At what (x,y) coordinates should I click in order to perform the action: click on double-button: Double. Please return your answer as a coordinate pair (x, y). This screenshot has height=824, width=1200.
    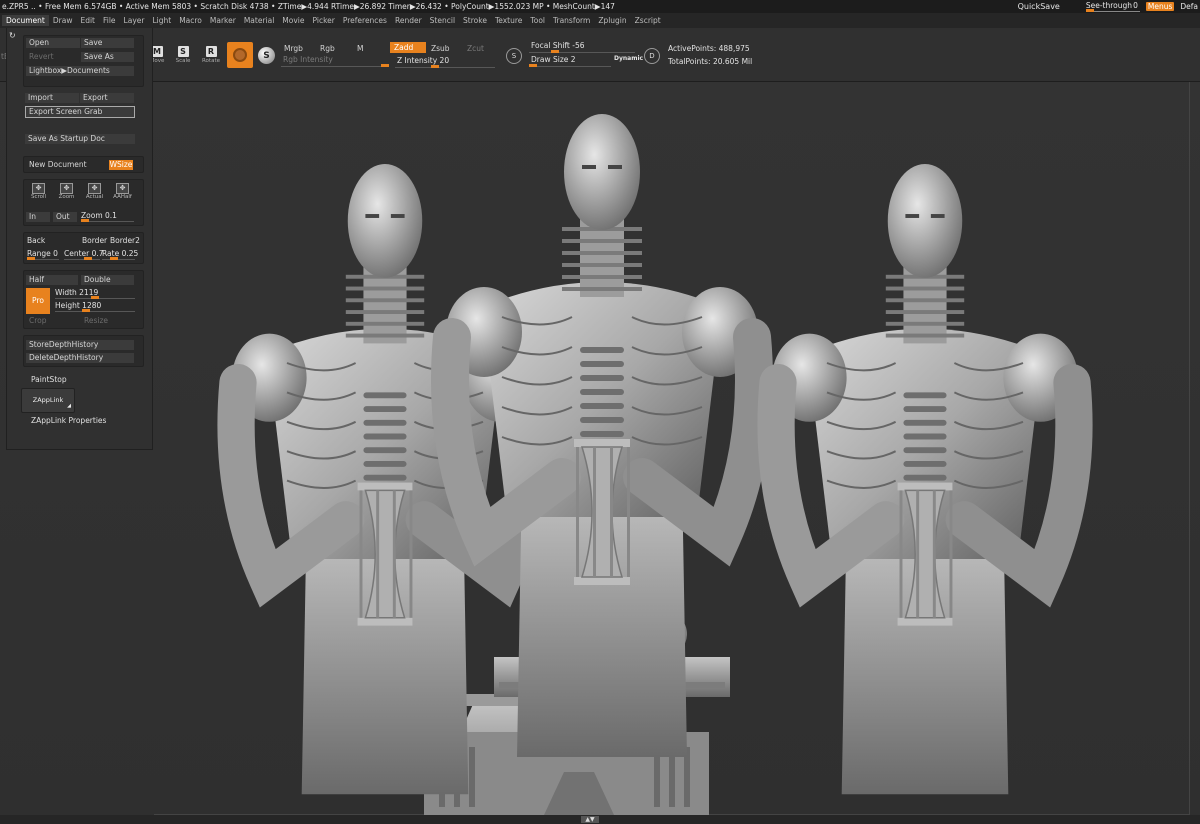
    Looking at the image, I should click on (107, 280).